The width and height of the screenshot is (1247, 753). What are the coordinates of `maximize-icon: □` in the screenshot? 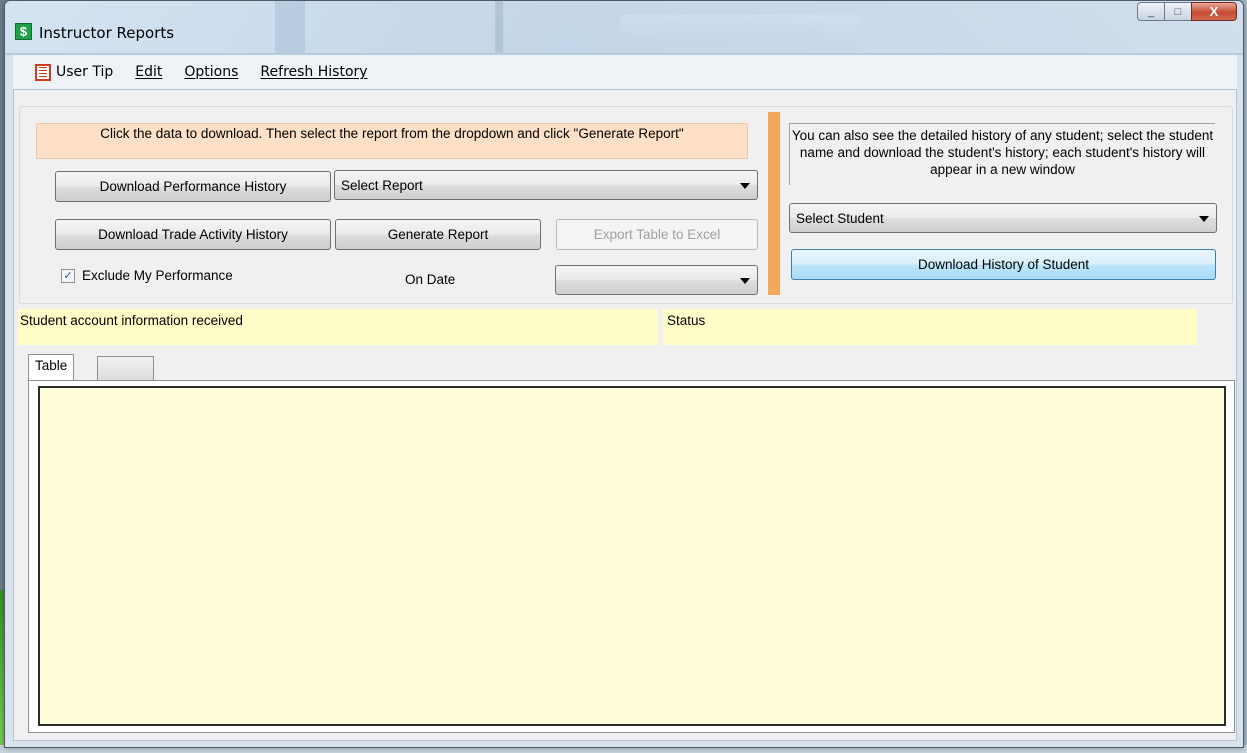 It's located at (1178, 11).